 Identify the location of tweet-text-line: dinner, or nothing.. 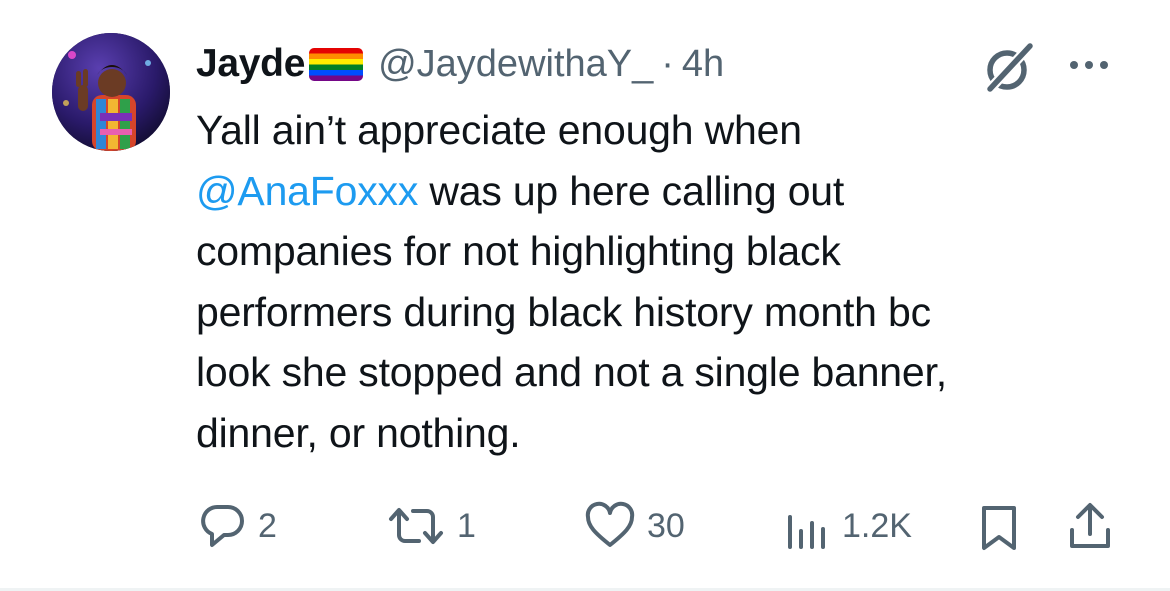
(358, 432).